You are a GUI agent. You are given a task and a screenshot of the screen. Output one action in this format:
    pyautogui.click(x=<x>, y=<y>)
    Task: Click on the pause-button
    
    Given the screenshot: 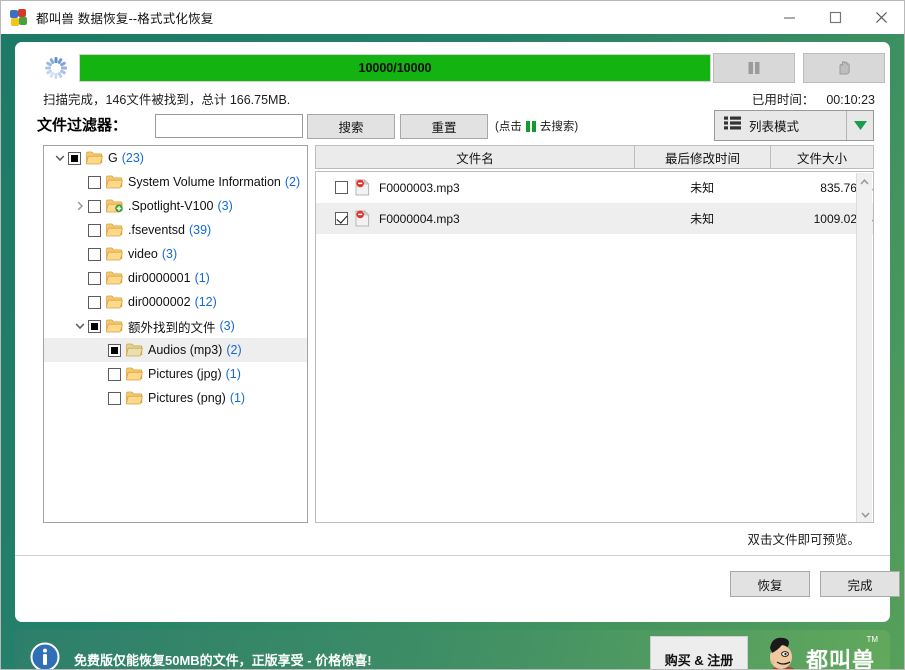 What is the action you would take?
    pyautogui.click(x=754, y=68)
    